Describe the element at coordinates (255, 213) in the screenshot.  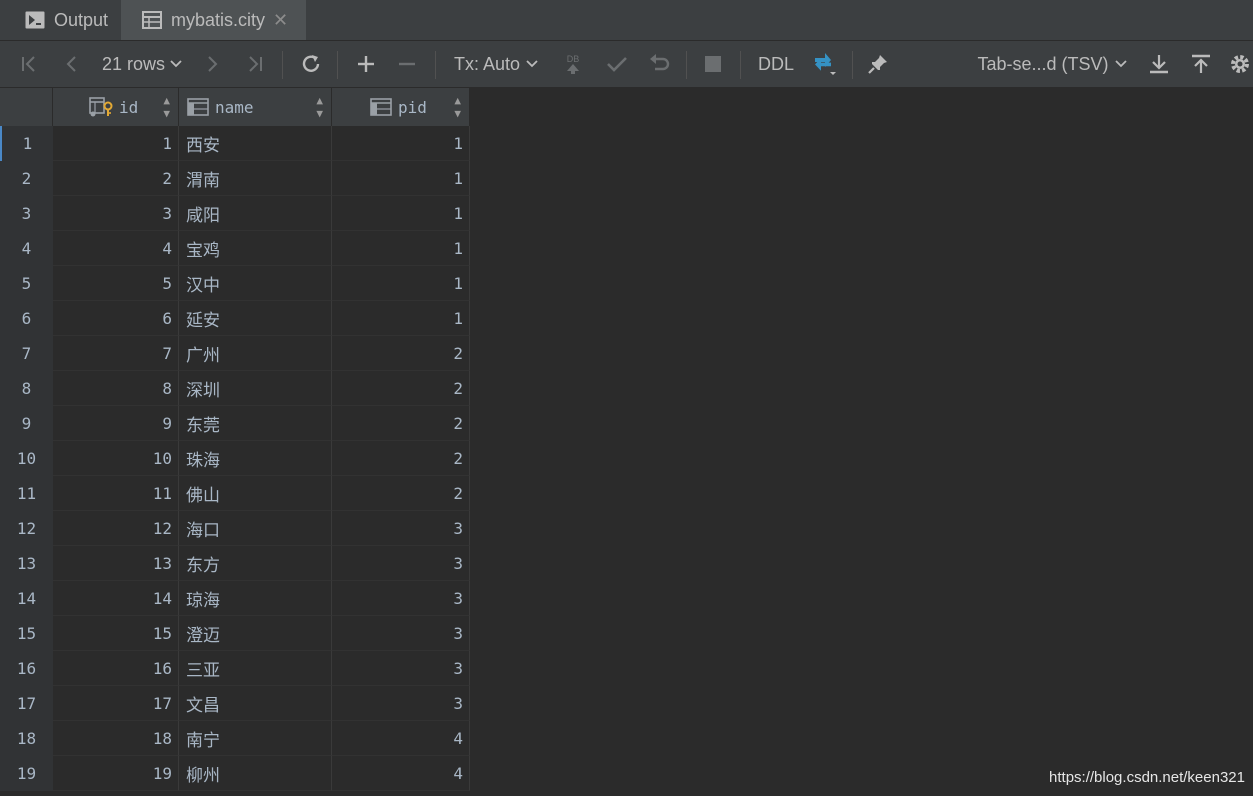
I see `cell-name: 咸阳` at that location.